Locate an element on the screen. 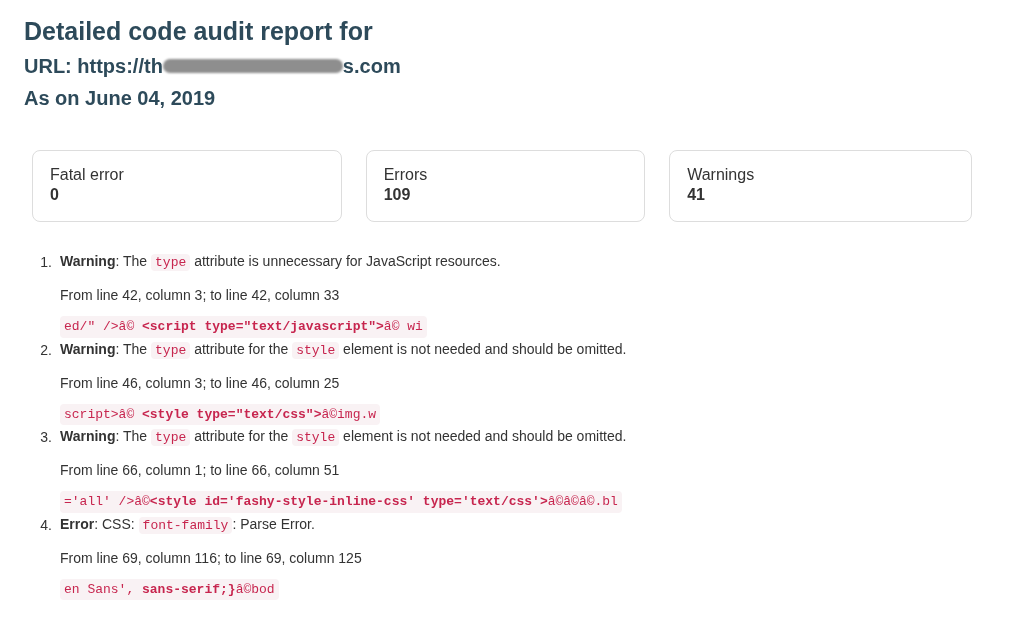 This screenshot has height=635, width=1024. report-date: As on June 04, 2019 is located at coordinates (120, 98).